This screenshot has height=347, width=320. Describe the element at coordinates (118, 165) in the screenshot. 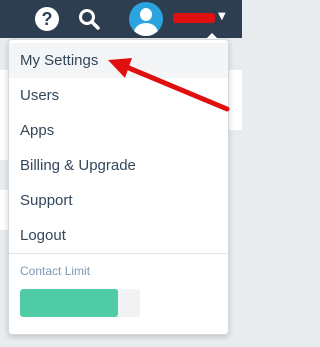

I see `menu-item-billing-upgrade: Billing & Upgrade` at that location.